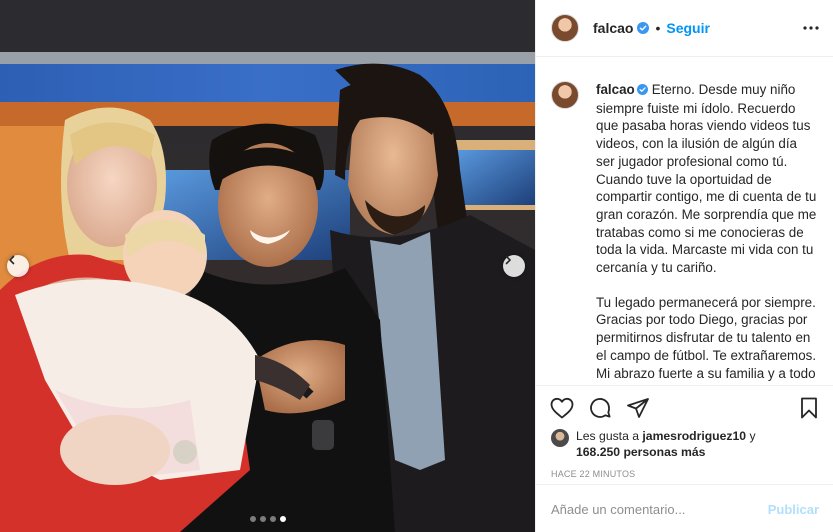 The width and height of the screenshot is (833, 532). I want to click on likes-prefix: Les gusta a, so click(608, 436).